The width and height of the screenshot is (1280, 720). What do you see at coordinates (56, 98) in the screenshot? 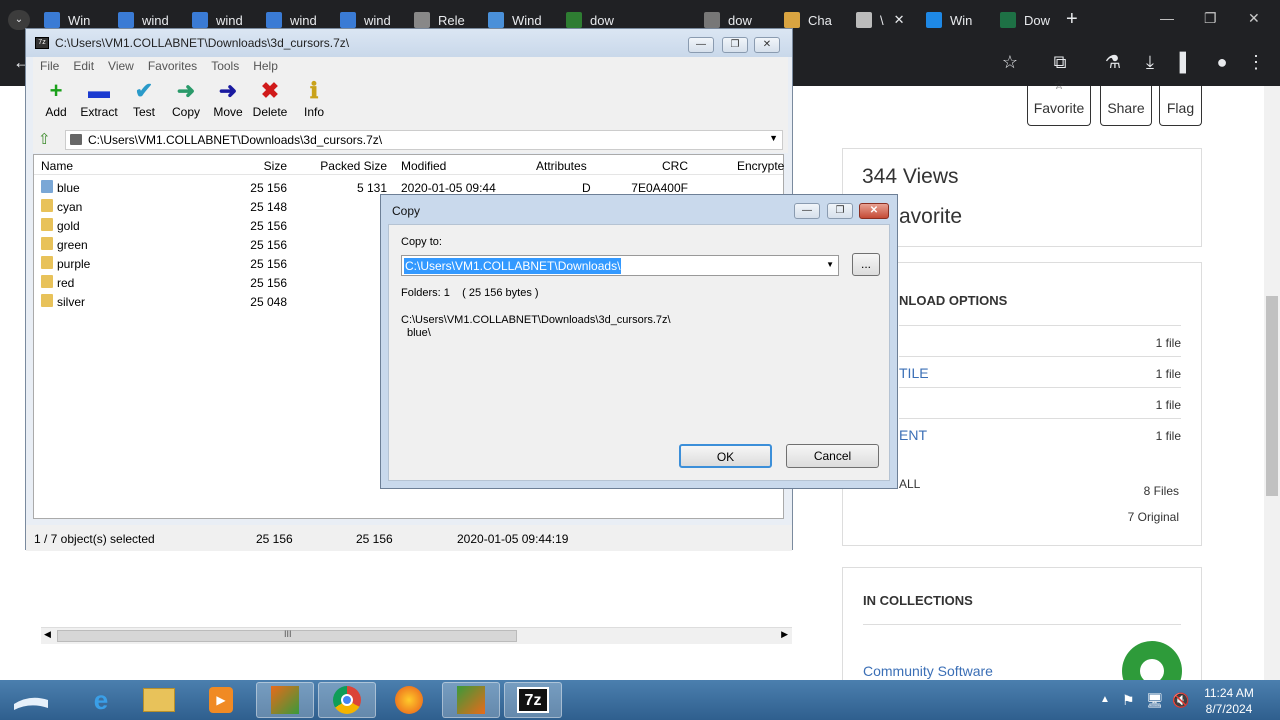
I see `add-button: + Add` at bounding box center [56, 98].